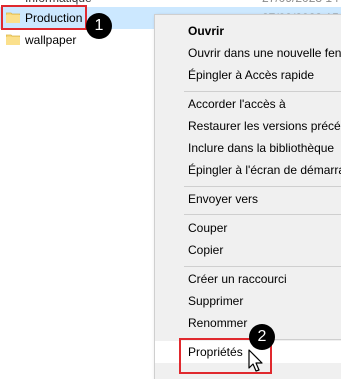 The height and width of the screenshot is (379, 341). Describe the element at coordinates (51, 40) in the screenshot. I see `file-name: wallpaper` at that location.